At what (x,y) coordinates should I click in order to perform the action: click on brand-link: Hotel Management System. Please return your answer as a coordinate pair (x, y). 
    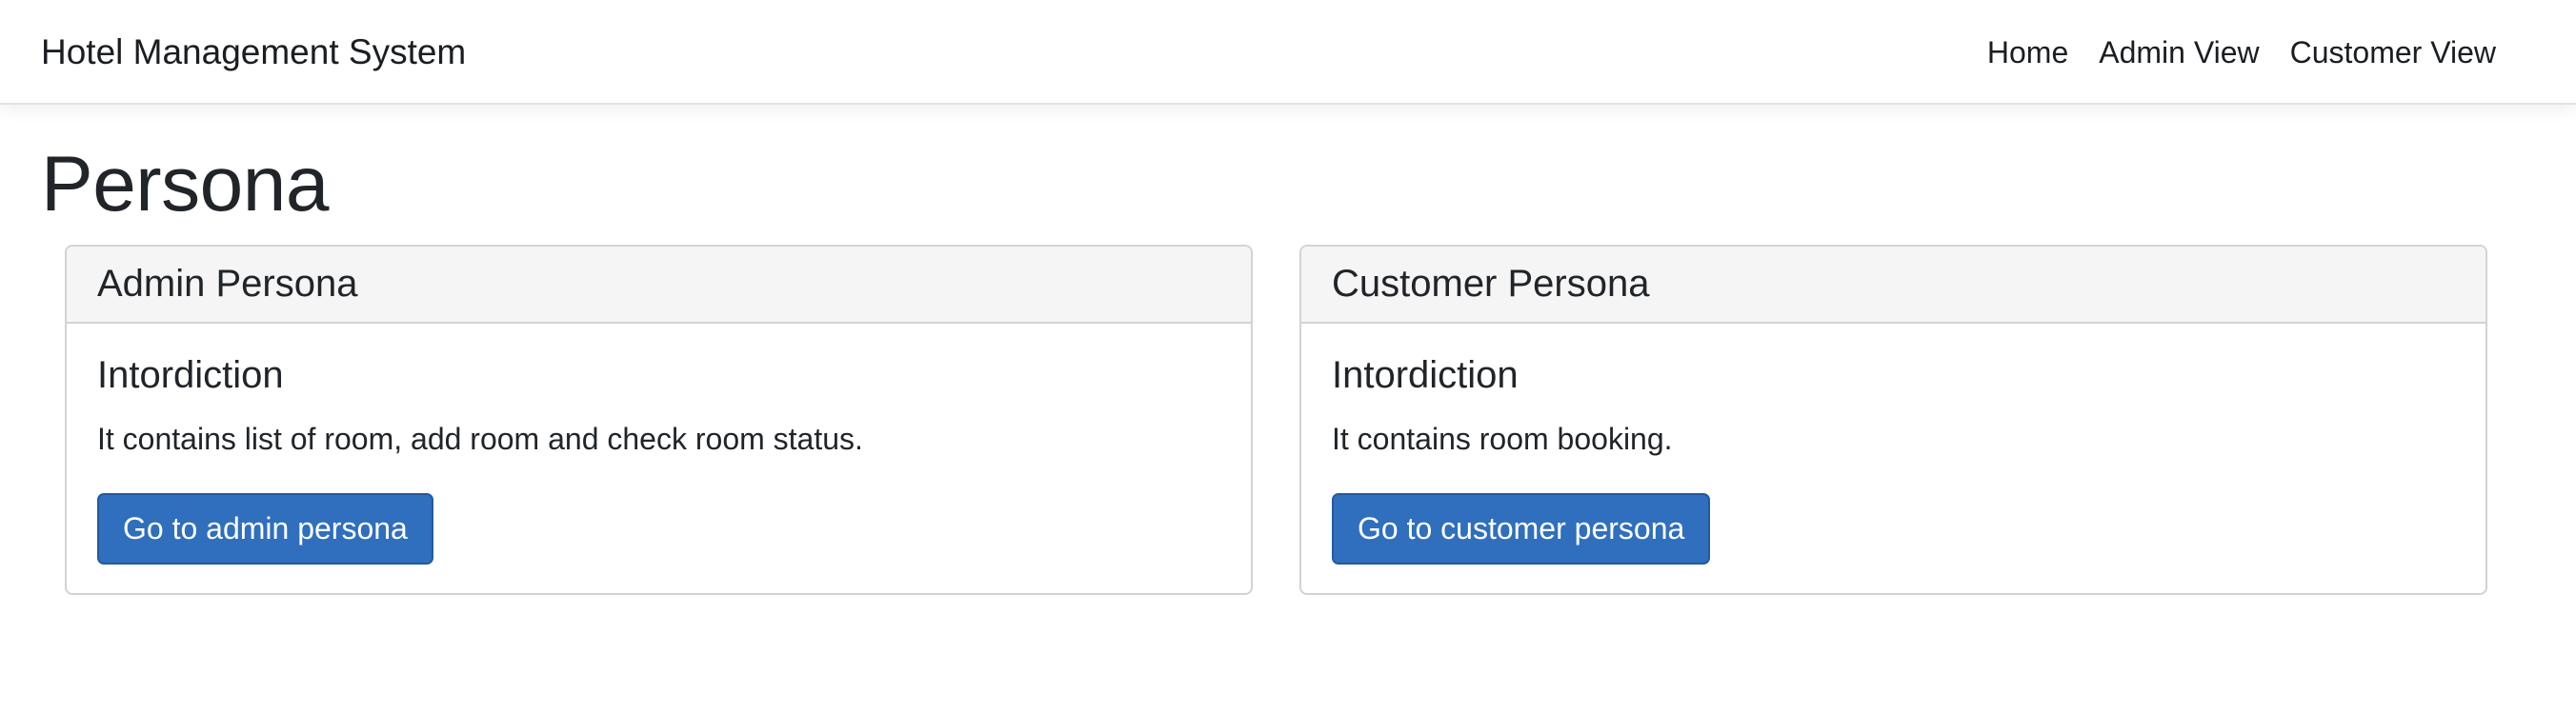
    Looking at the image, I should click on (254, 52).